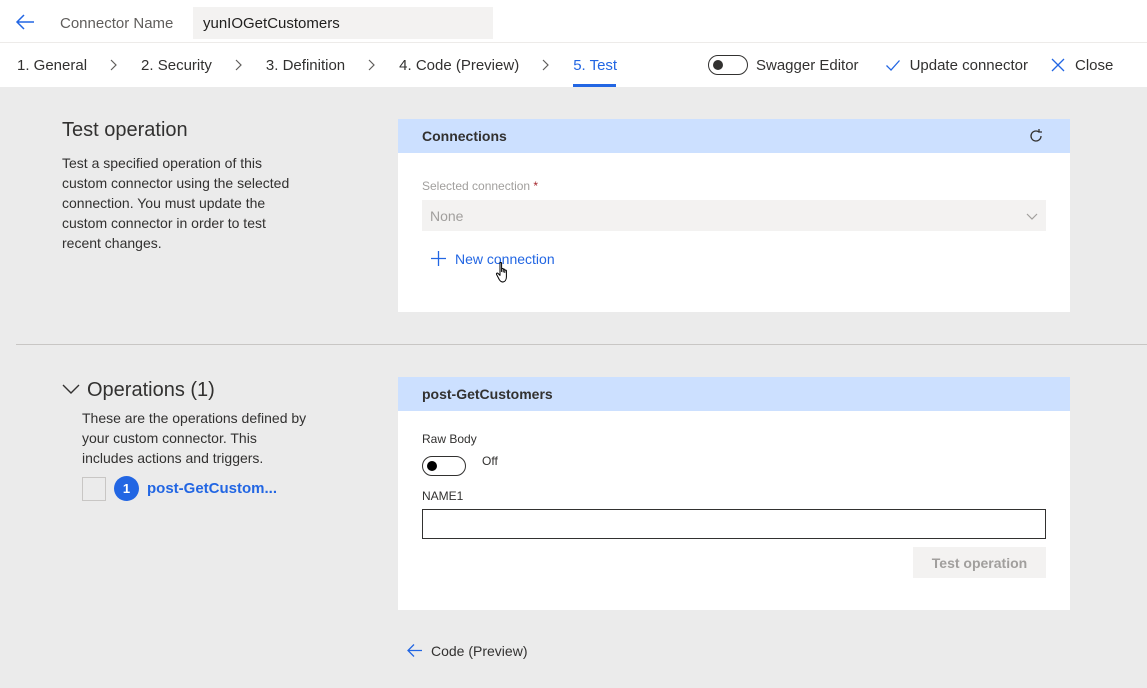  I want to click on test-operation-title: Test operation, so click(125, 130).